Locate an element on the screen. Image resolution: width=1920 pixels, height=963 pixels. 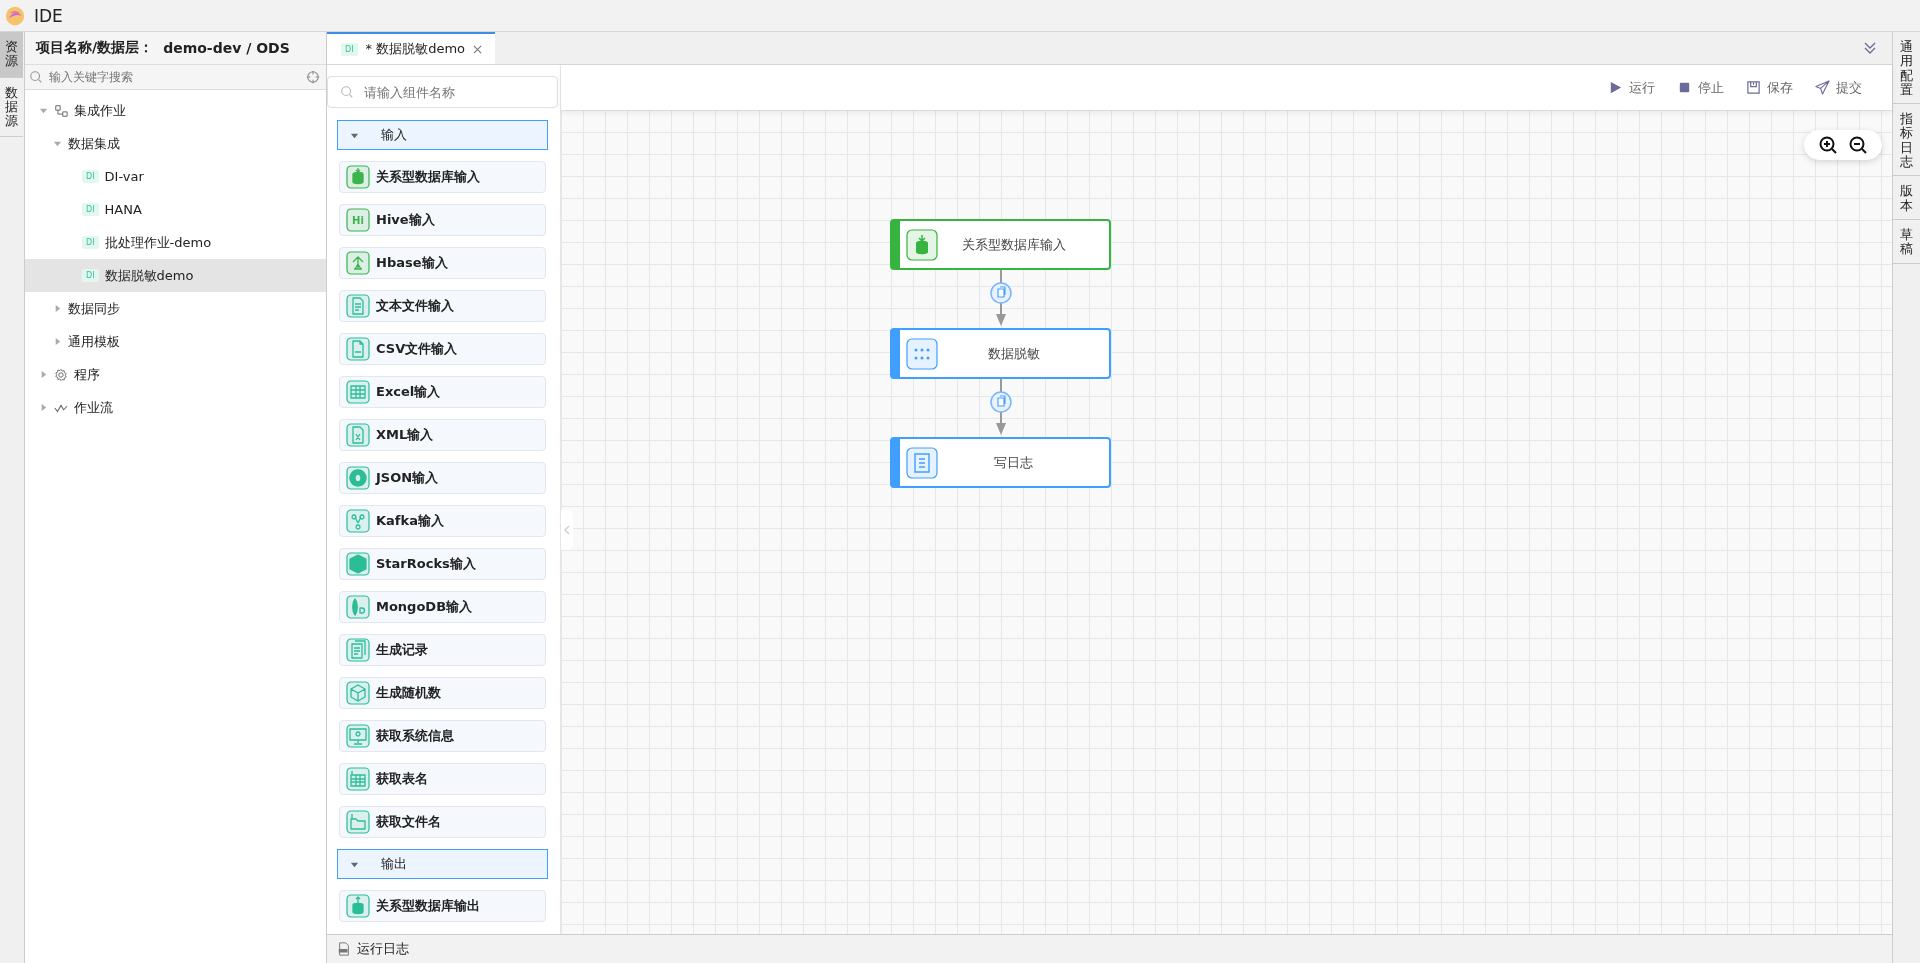
flow-node: 写日志 is located at coordinates (1000, 462).